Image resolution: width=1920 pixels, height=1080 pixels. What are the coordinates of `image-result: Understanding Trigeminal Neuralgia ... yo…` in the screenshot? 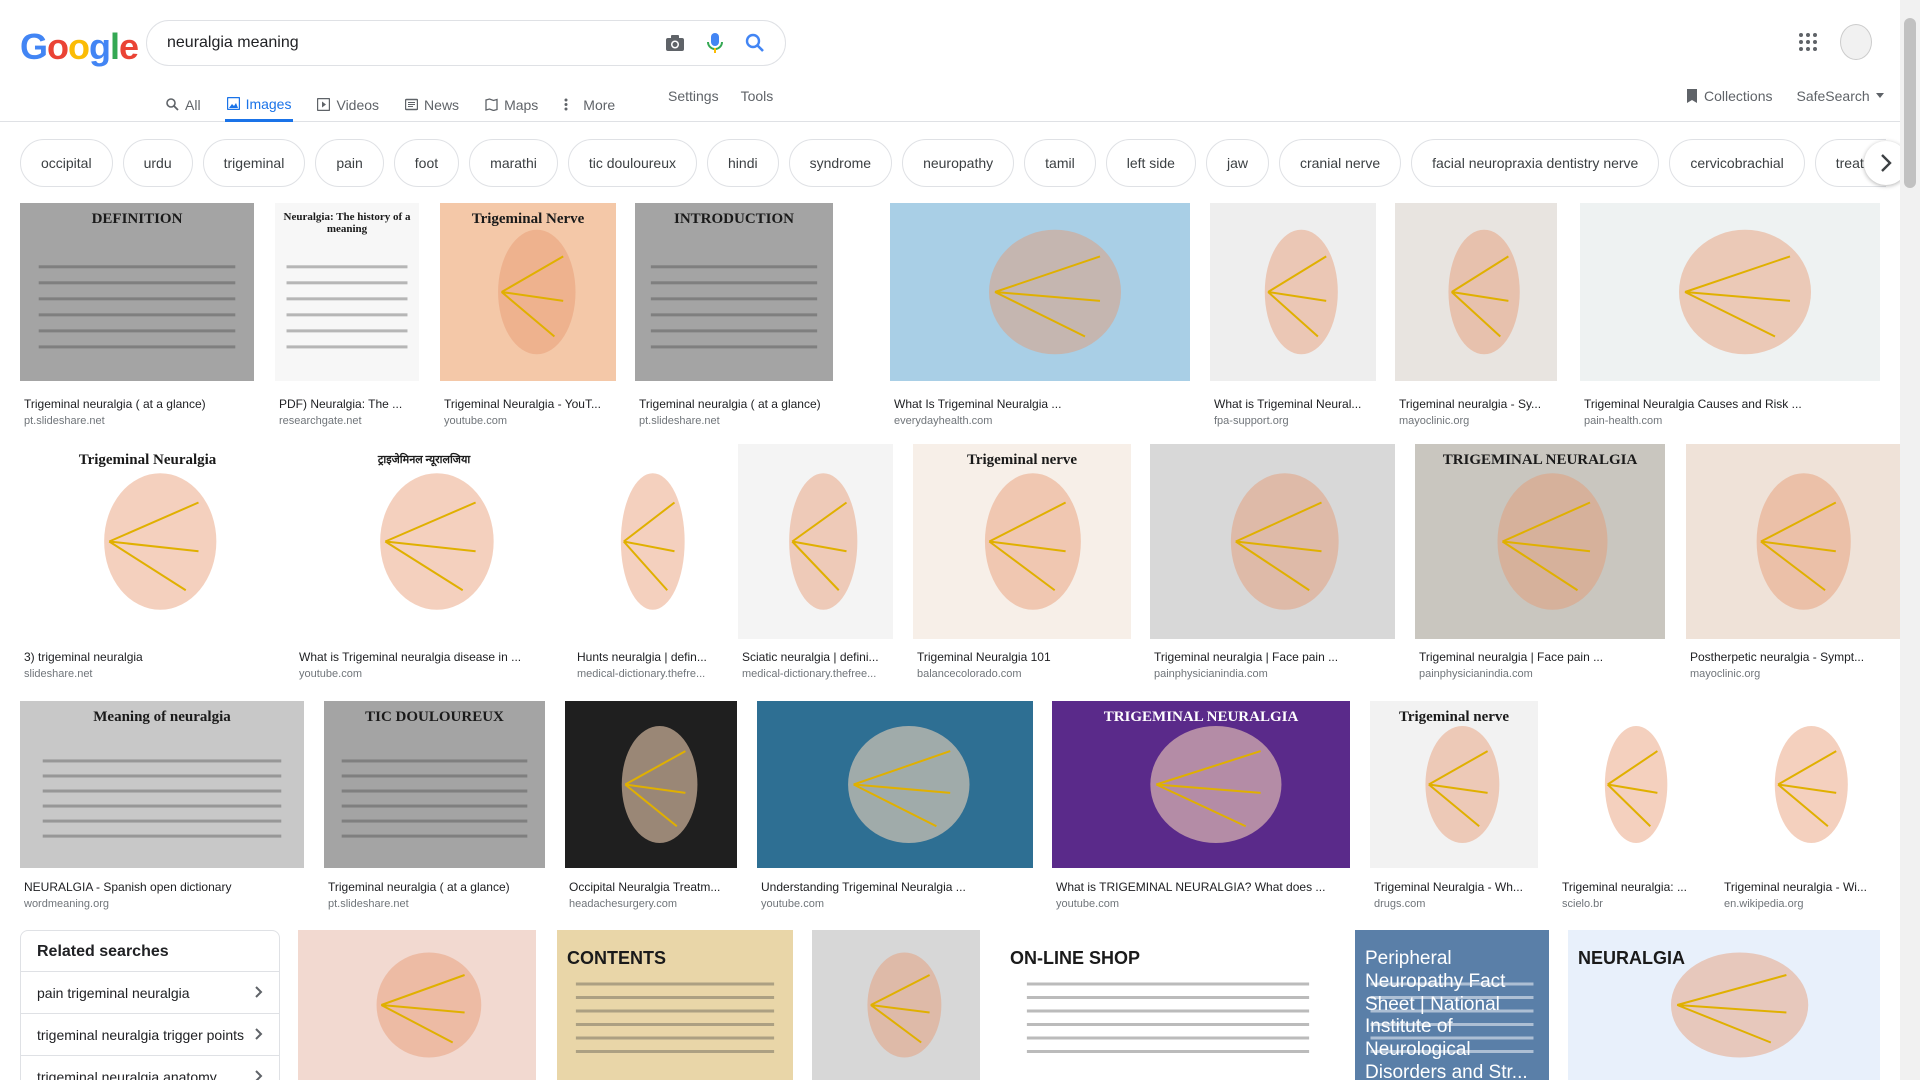 It's located at (895, 806).